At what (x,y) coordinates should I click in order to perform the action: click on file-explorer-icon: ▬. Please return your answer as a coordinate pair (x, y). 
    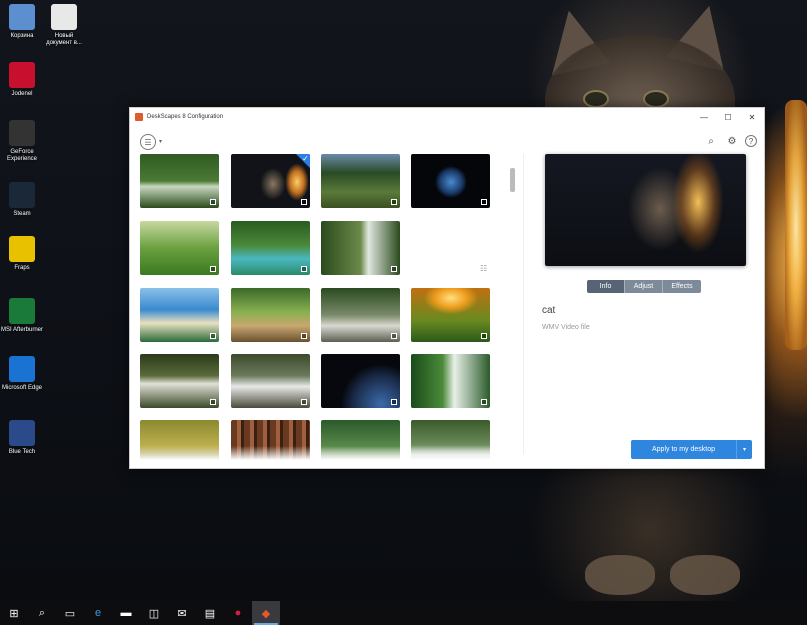
    Looking at the image, I should click on (126, 613).